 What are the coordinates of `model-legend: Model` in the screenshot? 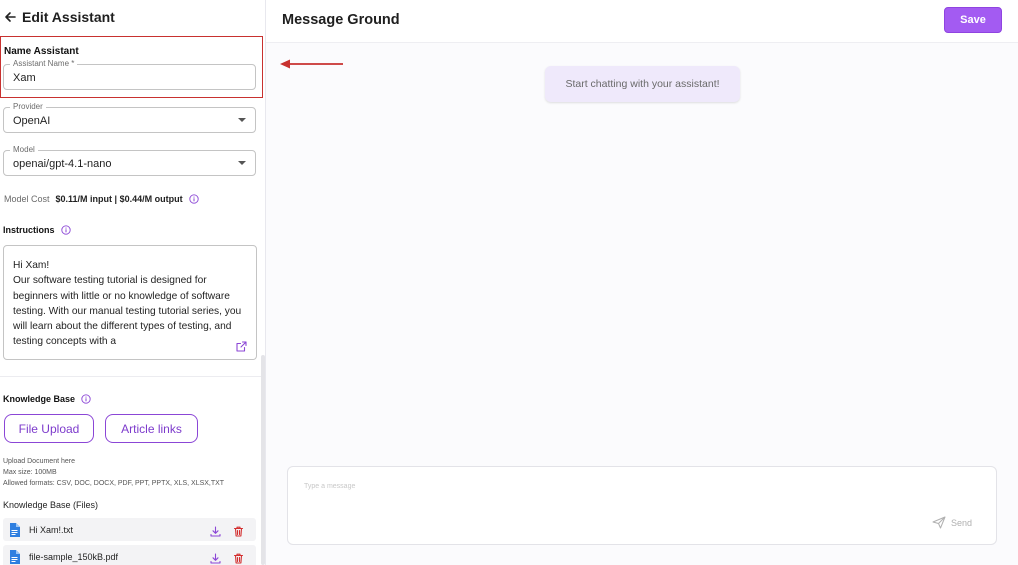 It's located at (24, 150).